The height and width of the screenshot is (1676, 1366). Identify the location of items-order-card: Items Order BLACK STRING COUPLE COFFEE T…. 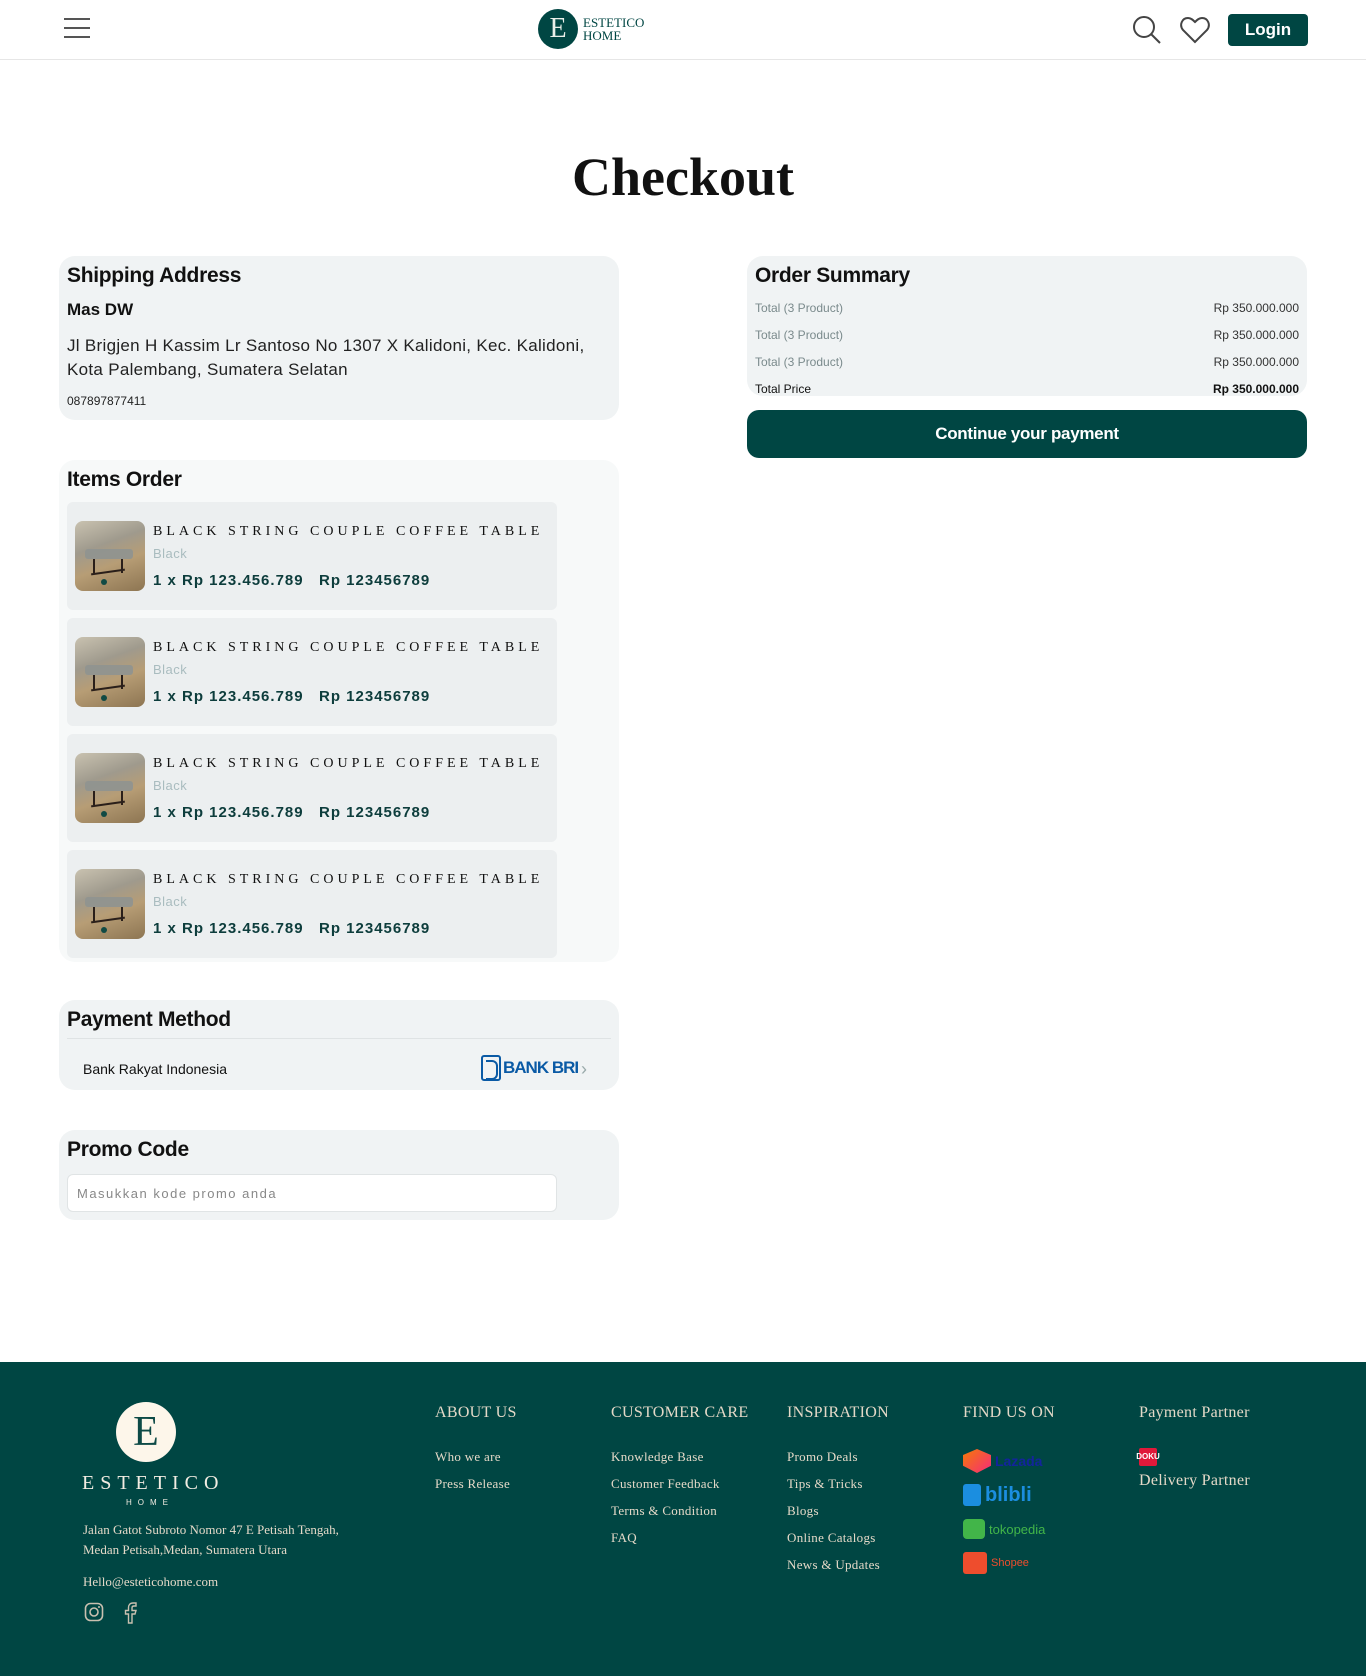
(339, 711).